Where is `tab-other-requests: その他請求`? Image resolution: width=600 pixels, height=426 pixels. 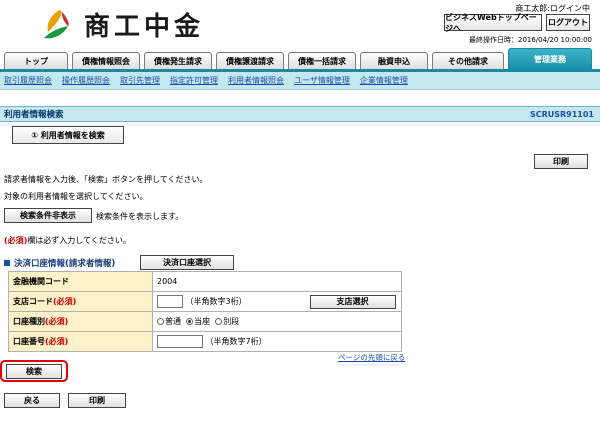 tab-other-requests: その他請求 is located at coordinates (468, 61).